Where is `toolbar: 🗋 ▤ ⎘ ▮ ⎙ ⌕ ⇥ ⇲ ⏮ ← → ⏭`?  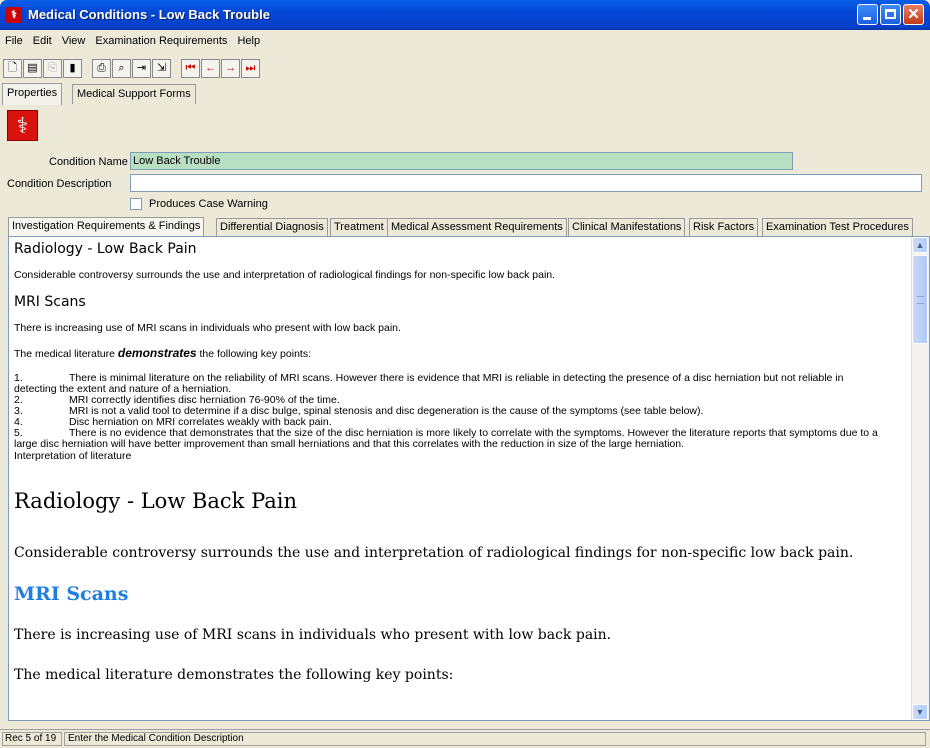
toolbar: 🗋 ▤ ⎘ ▮ ⎙ ⌕ ⇥ ⇲ ⏮ ← → ⏭ is located at coordinates (465, 69).